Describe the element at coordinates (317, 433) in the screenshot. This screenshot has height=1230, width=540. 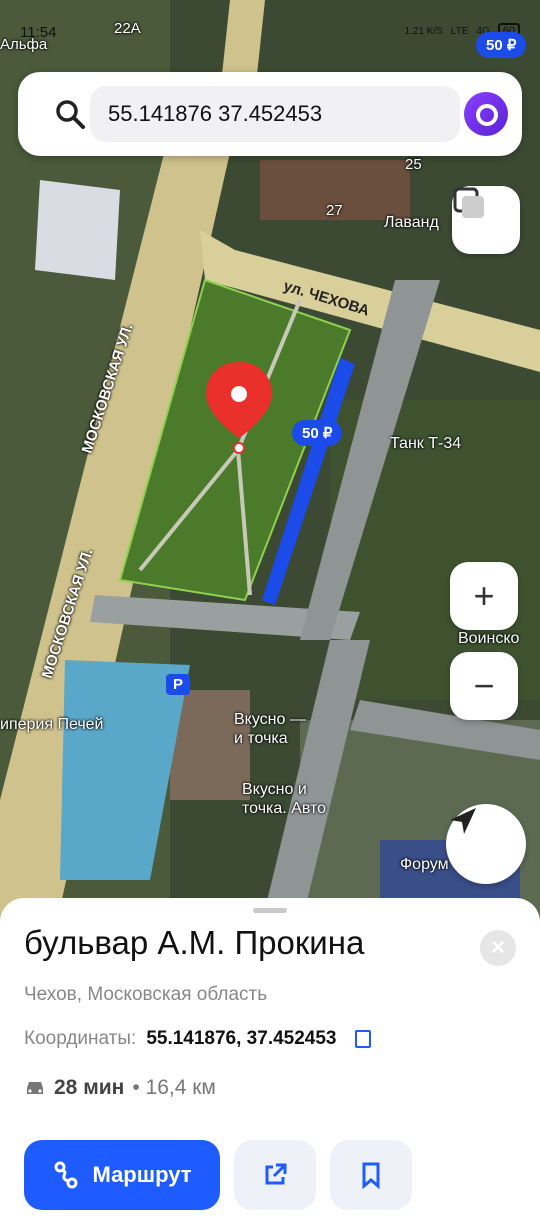
I see `parking-price-badge: 50 ₽` at that location.